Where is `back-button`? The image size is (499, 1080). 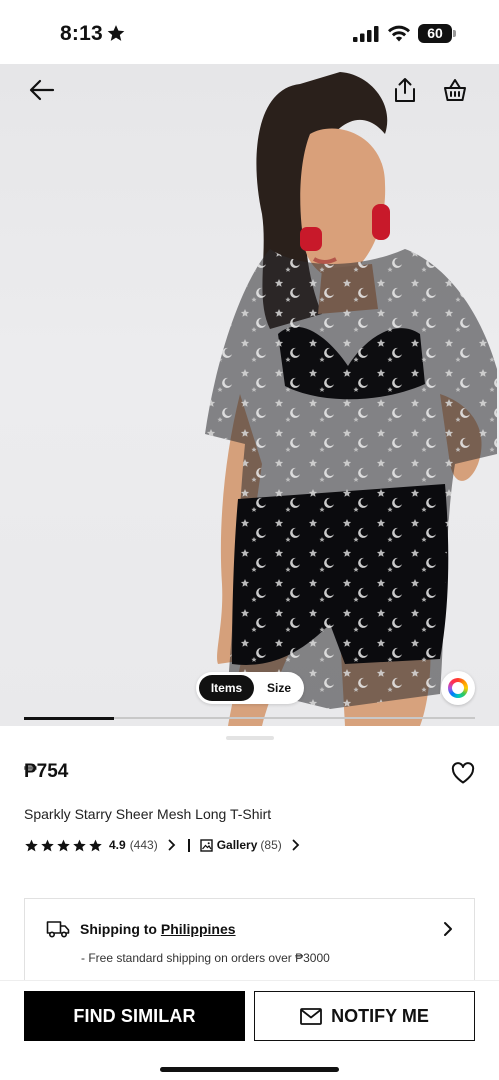
back-button is located at coordinates (42, 90).